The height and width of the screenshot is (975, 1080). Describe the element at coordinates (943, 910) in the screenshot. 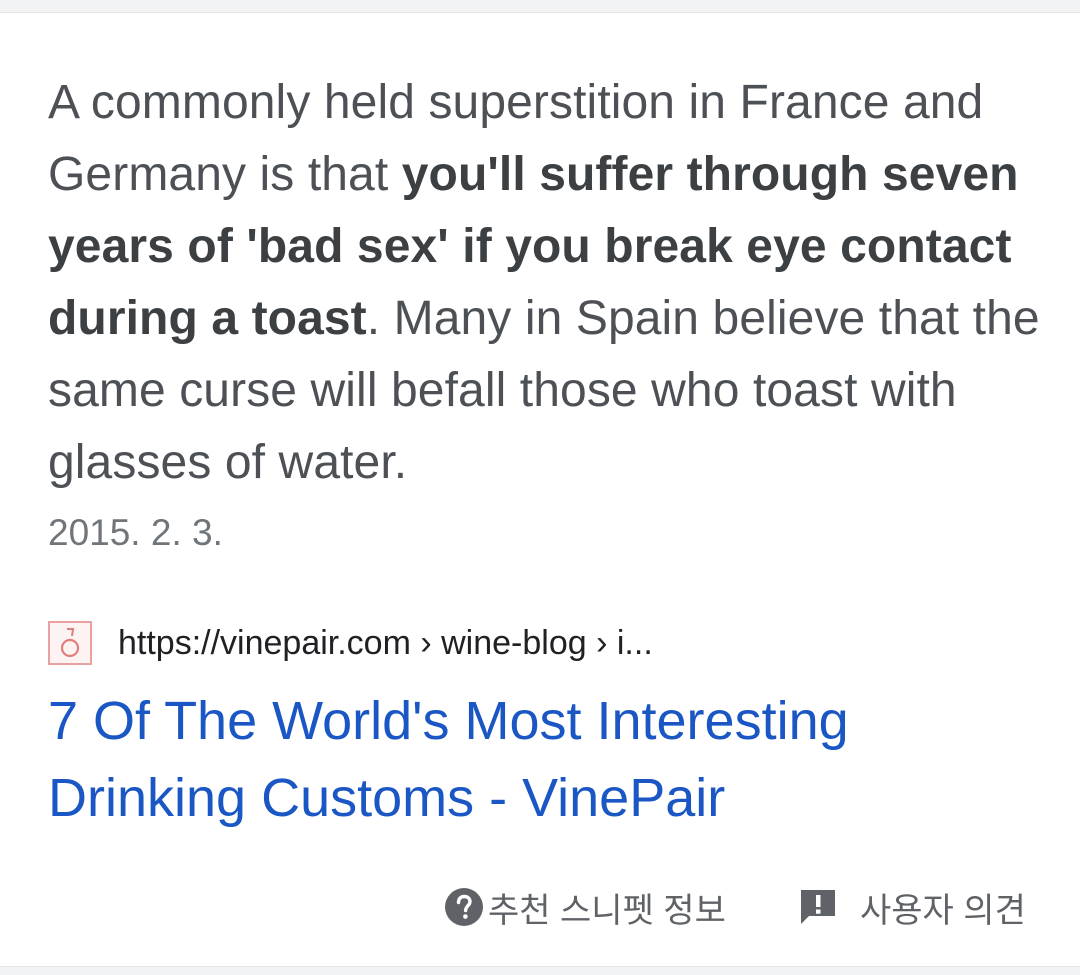

I see `feedback-label: 사용자 의견` at that location.